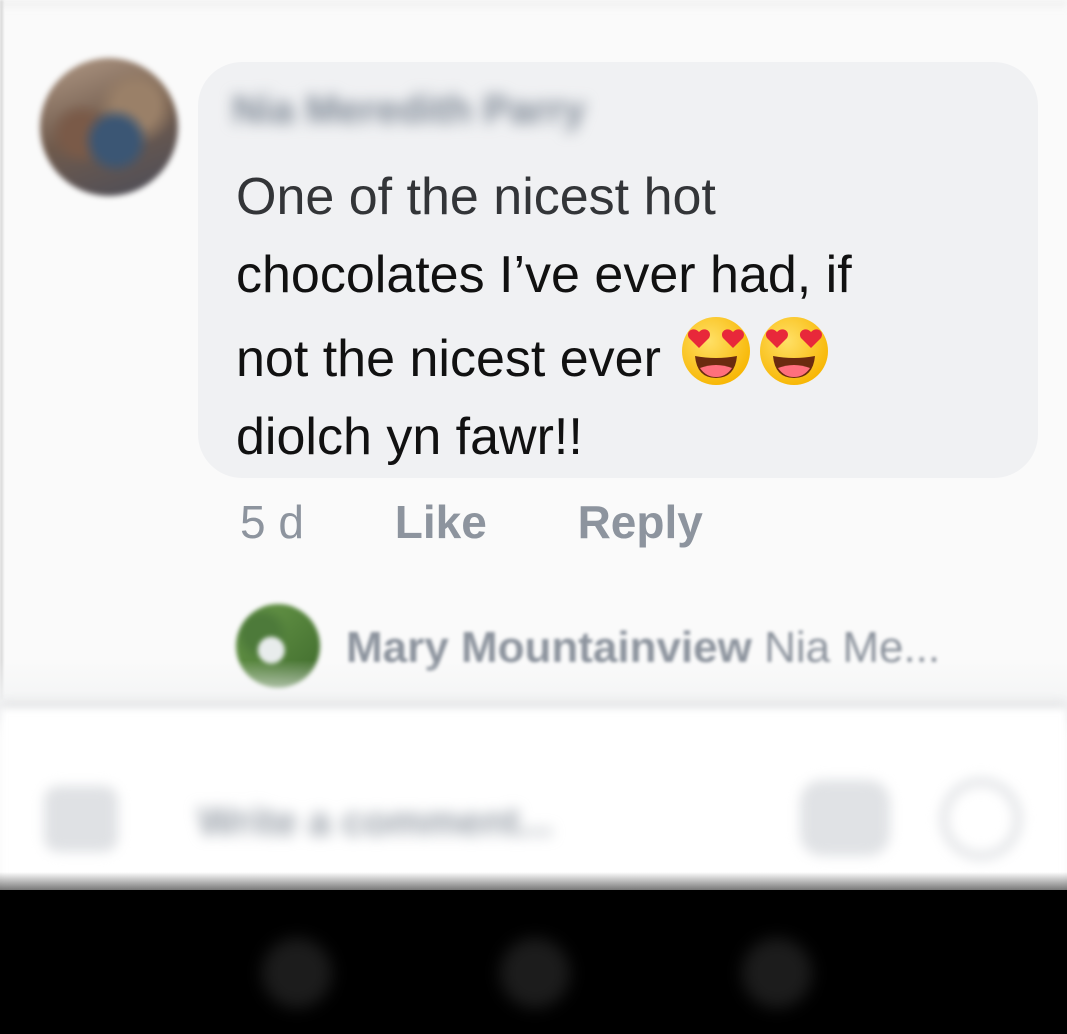 The image size is (1067, 1034). Describe the element at coordinates (409, 437) in the screenshot. I see `comment-line-4: diolch yn fawr!!` at that location.